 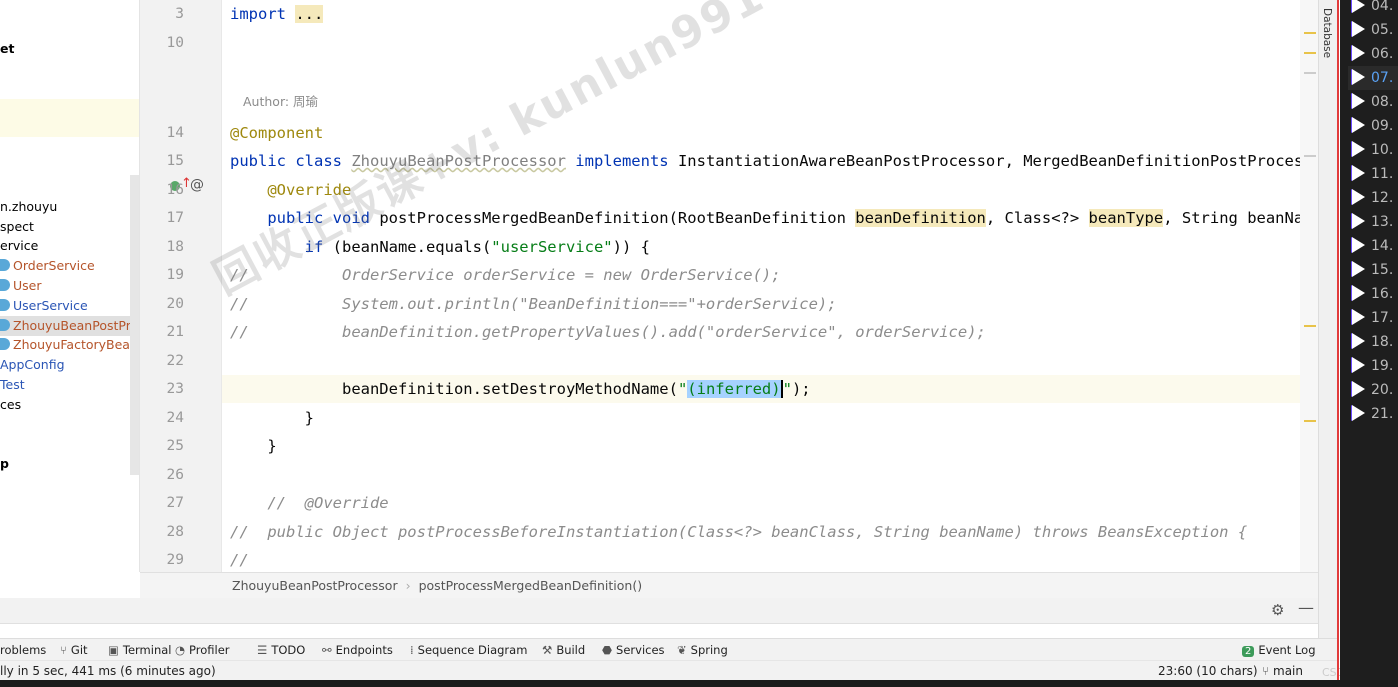 What do you see at coordinates (531, 585) in the screenshot?
I see `breadcrumb-method: postProcessMergedBeanDefinition()` at bounding box center [531, 585].